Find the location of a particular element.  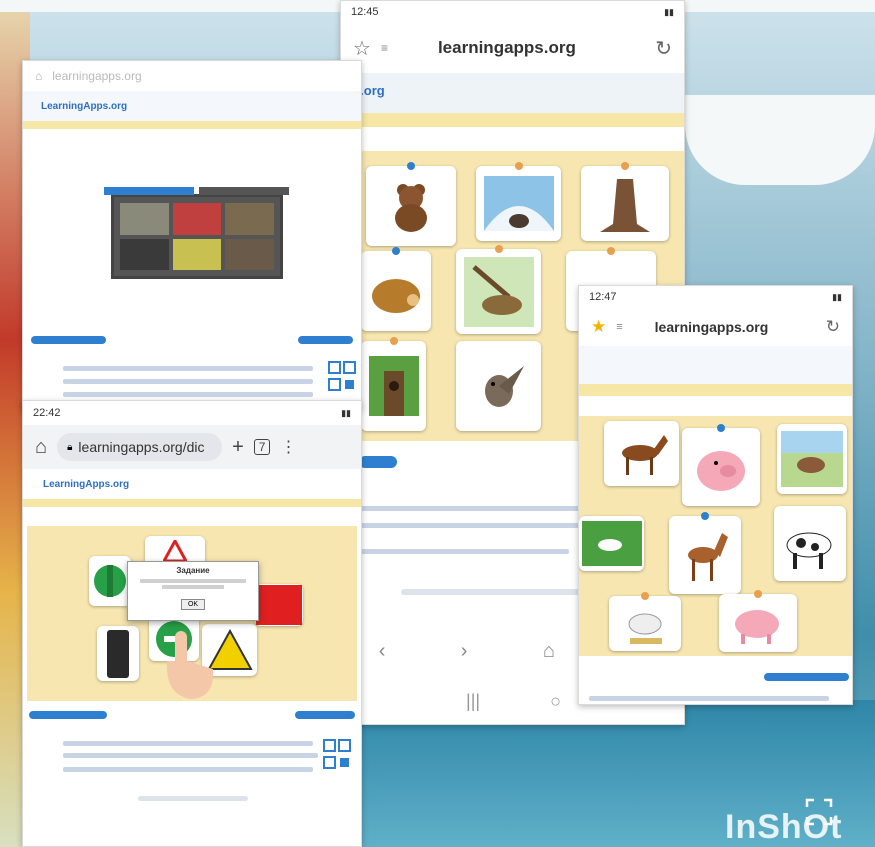

cow-field-icon is located at coordinates (812, 459).